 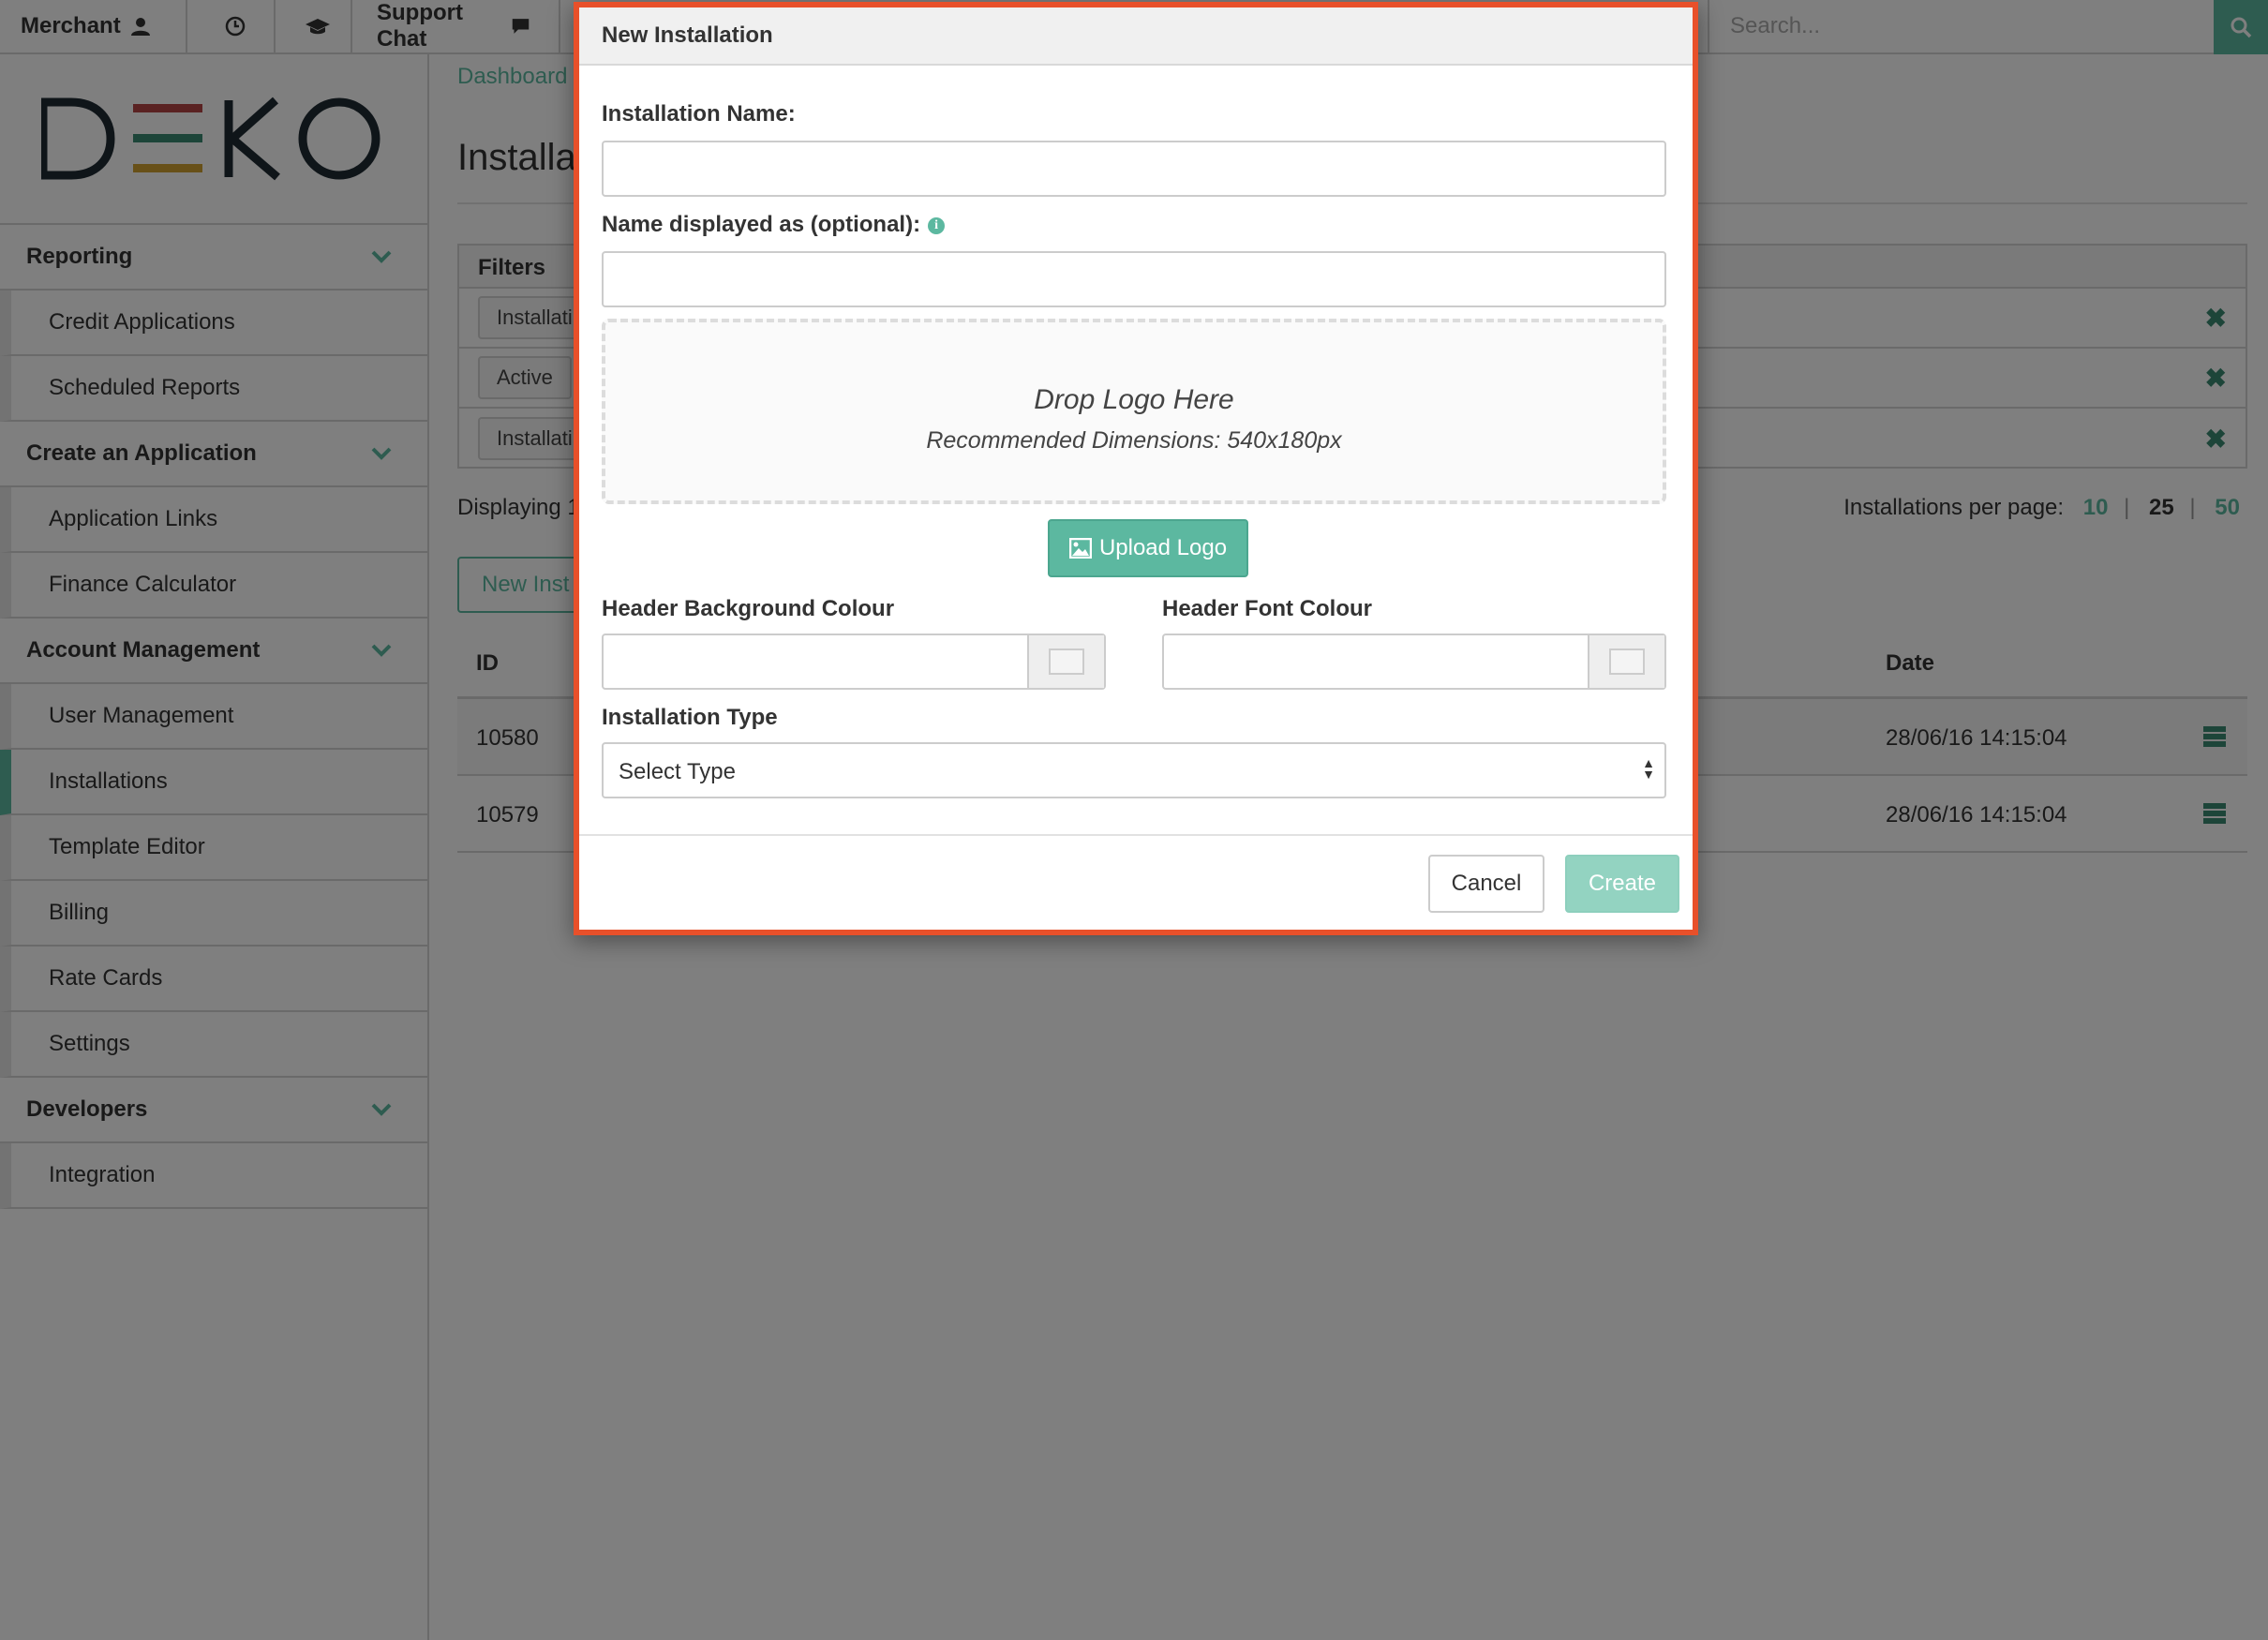 I want to click on image-icon, so click(x=1080, y=549).